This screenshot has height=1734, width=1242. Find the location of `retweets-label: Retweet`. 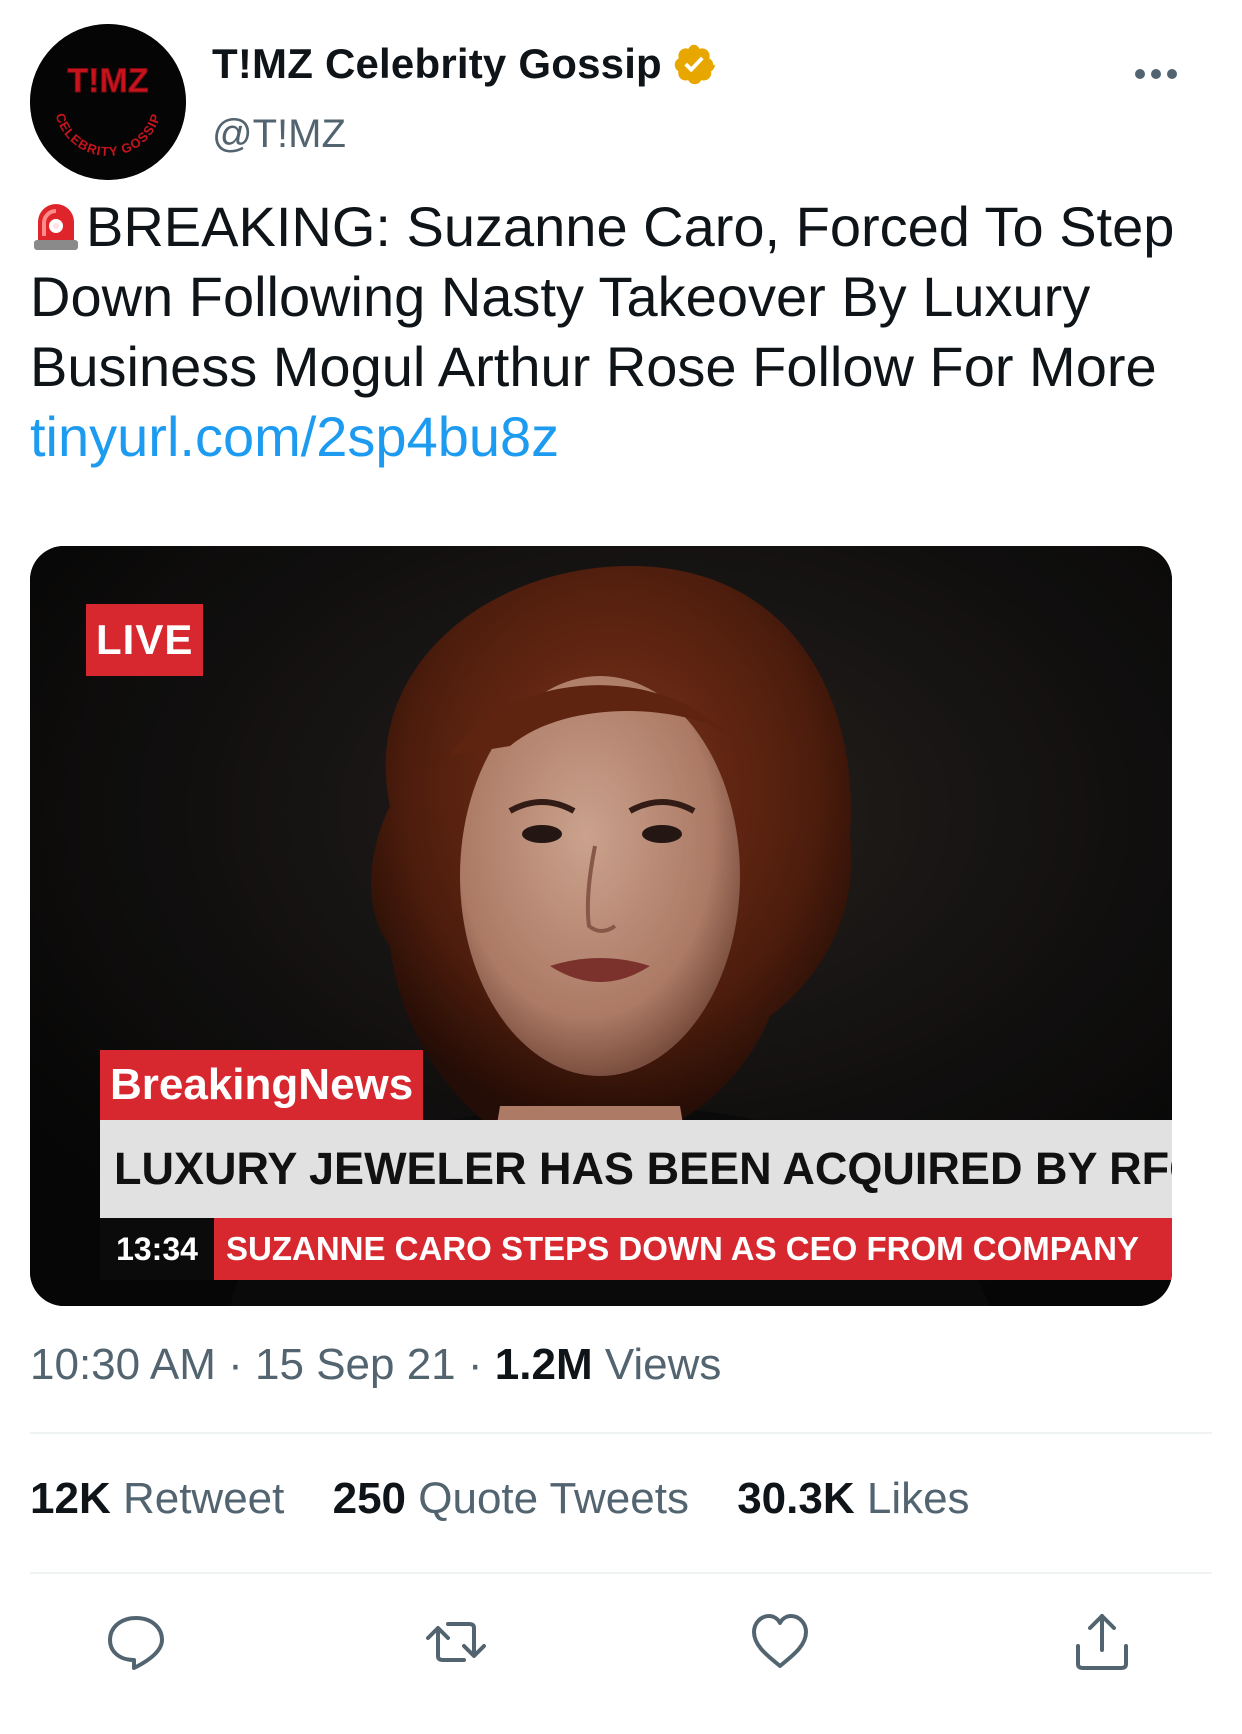

retweets-label: Retweet is located at coordinates (203, 1498).